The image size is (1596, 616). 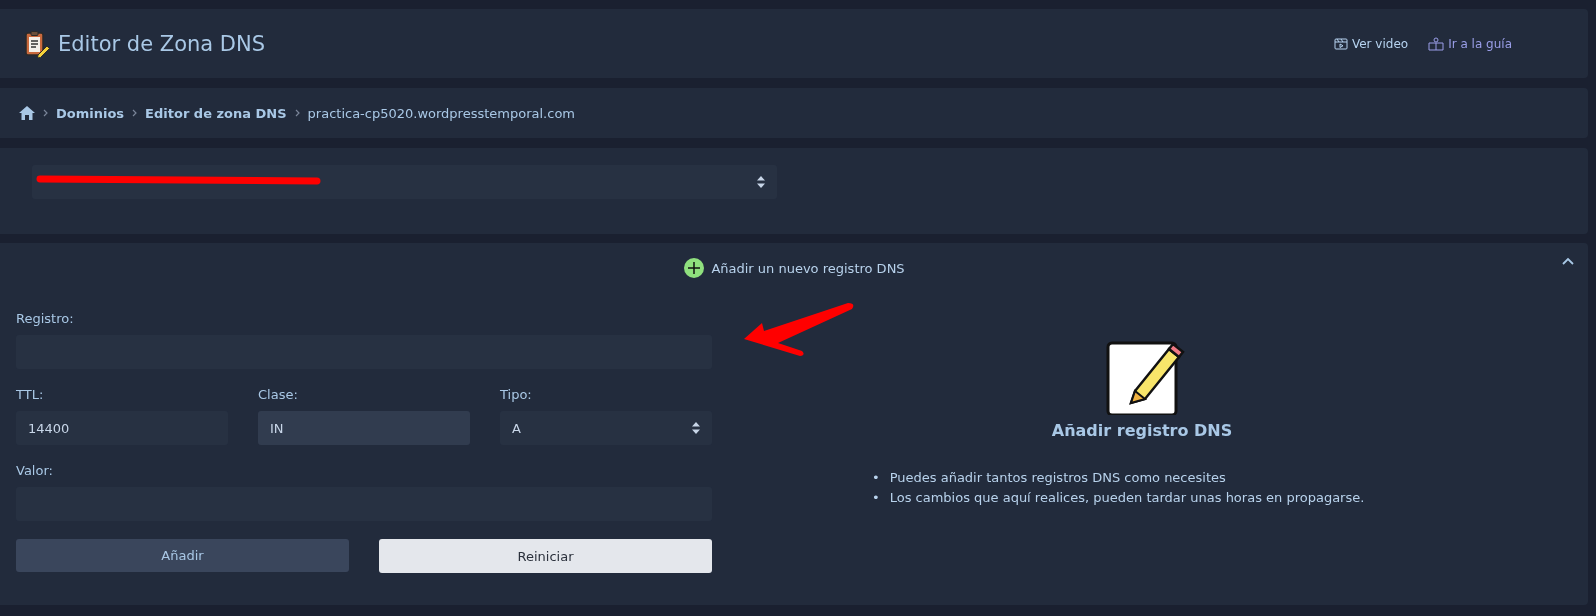 What do you see at coordinates (1436, 43) in the screenshot?
I see `book-icon` at bounding box center [1436, 43].